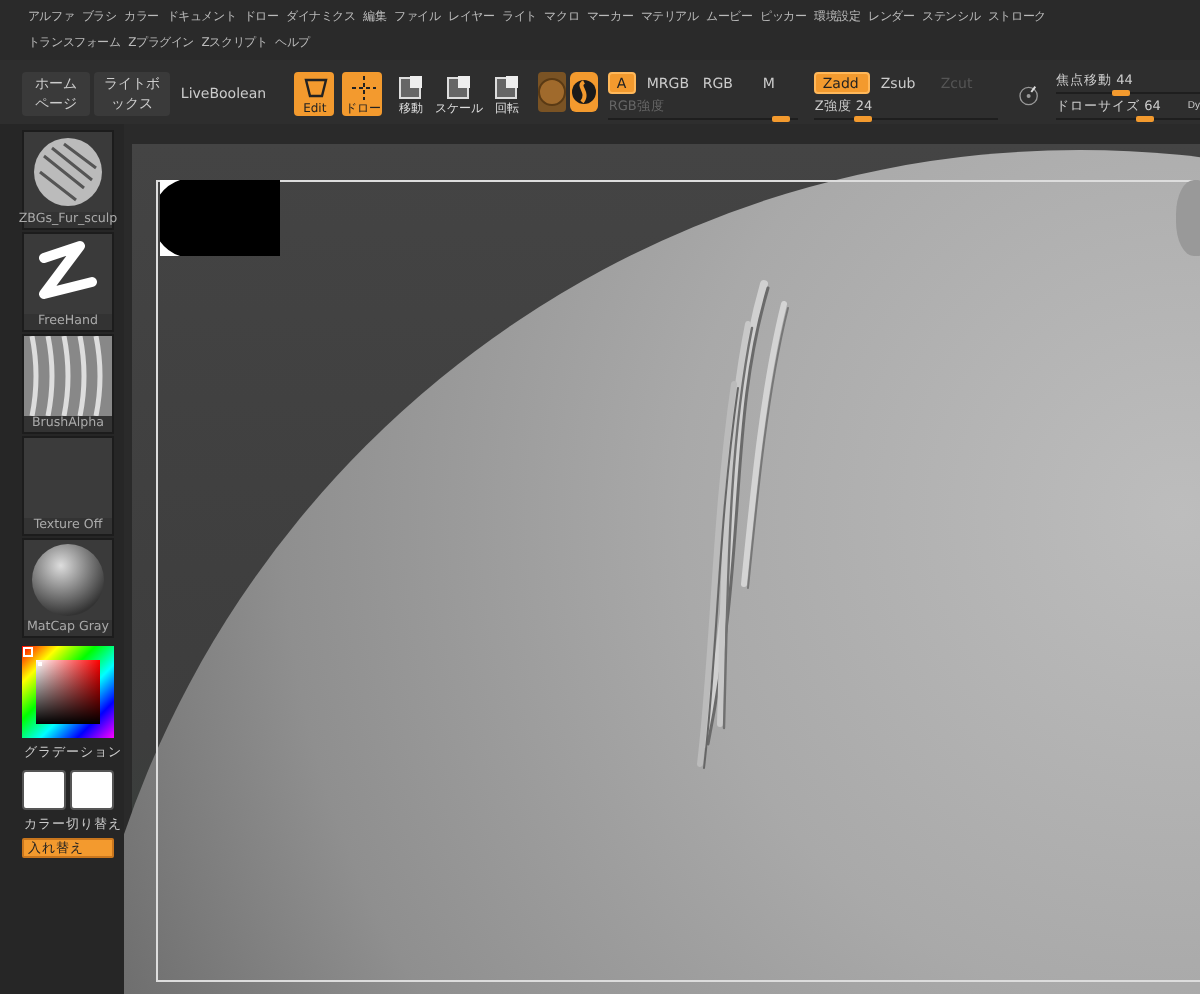 This screenshot has width=1200, height=994. I want to click on secondary-color-swatch, so click(92, 790).